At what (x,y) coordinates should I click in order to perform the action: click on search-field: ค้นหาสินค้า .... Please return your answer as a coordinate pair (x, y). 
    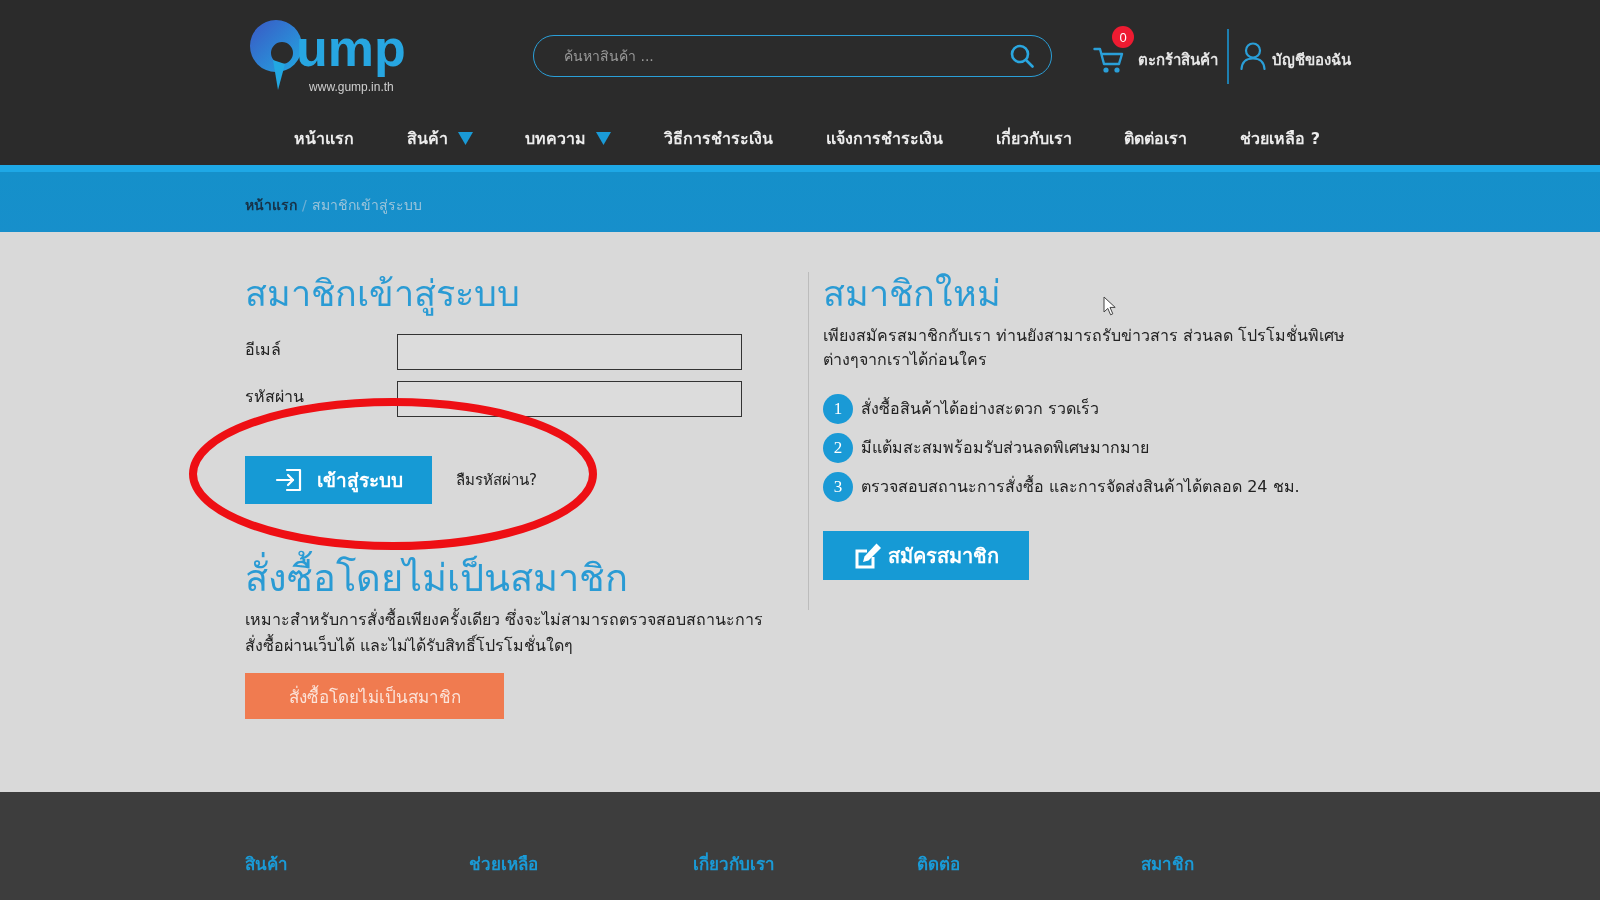
    Looking at the image, I should click on (792, 56).